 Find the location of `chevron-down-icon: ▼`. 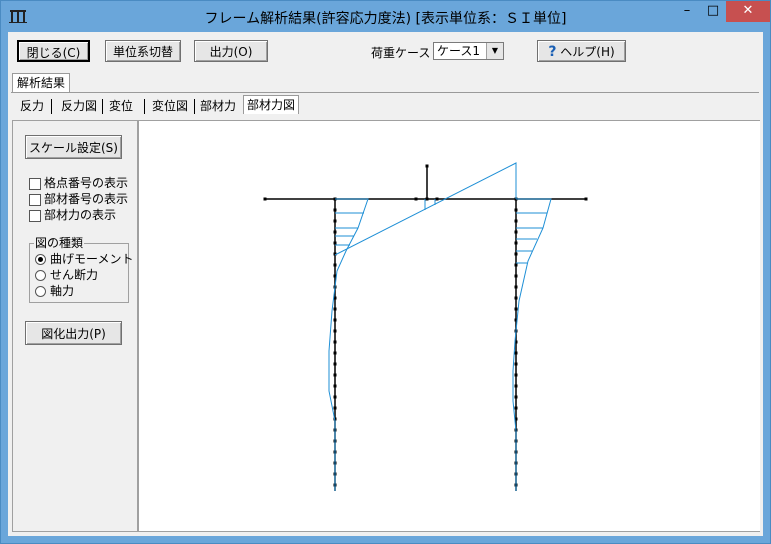

chevron-down-icon: ▼ is located at coordinates (494, 51).